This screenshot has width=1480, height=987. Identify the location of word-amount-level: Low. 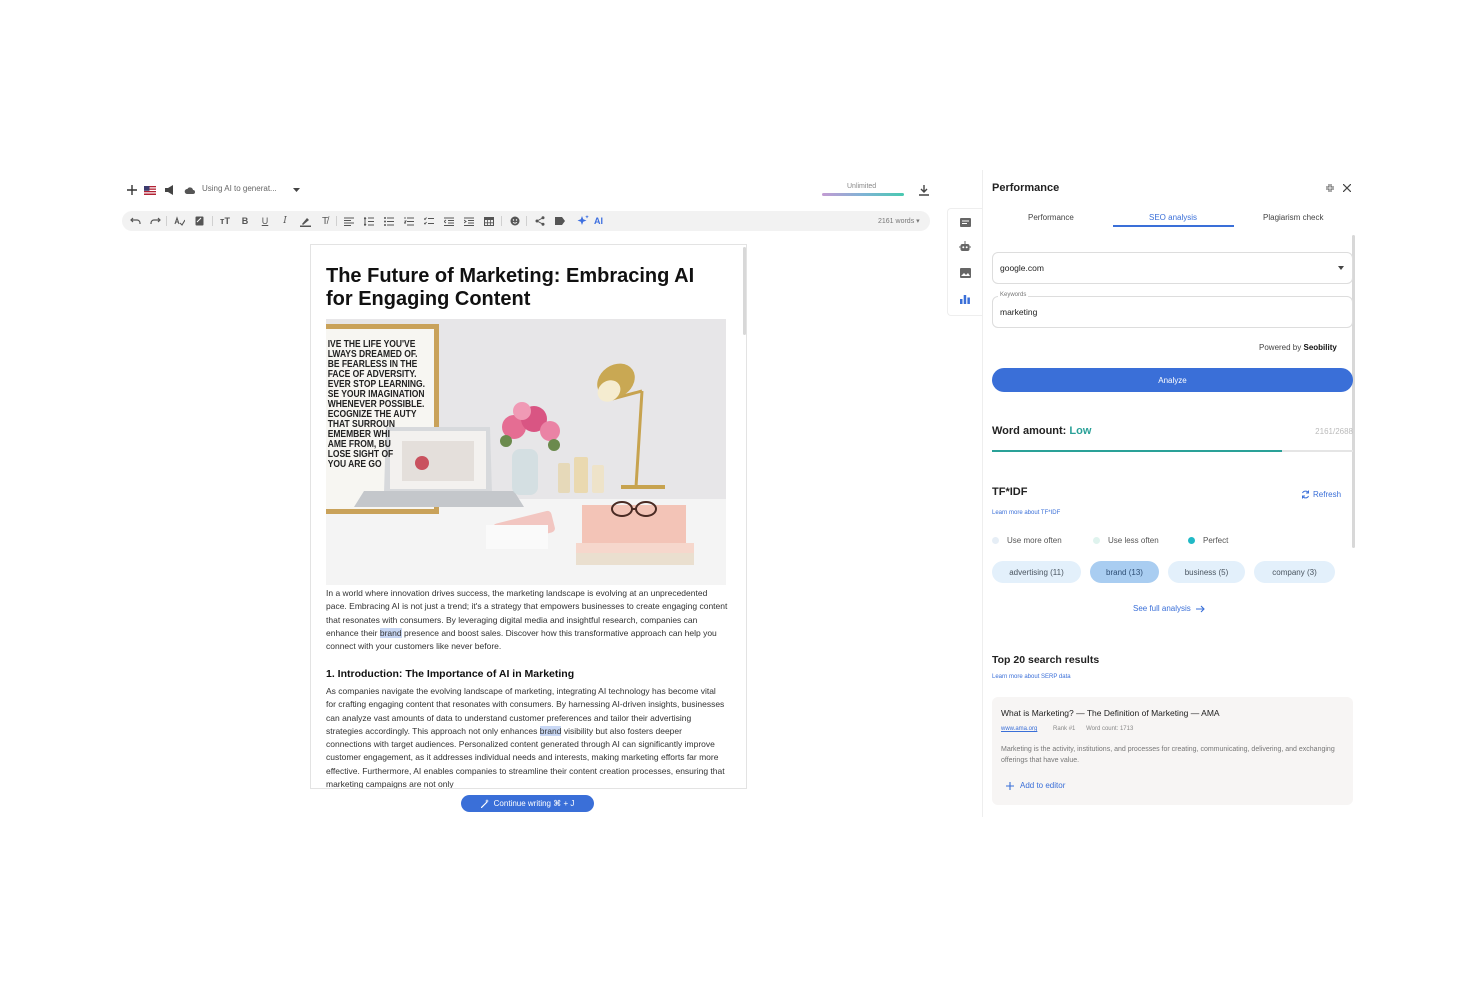
(1080, 431).